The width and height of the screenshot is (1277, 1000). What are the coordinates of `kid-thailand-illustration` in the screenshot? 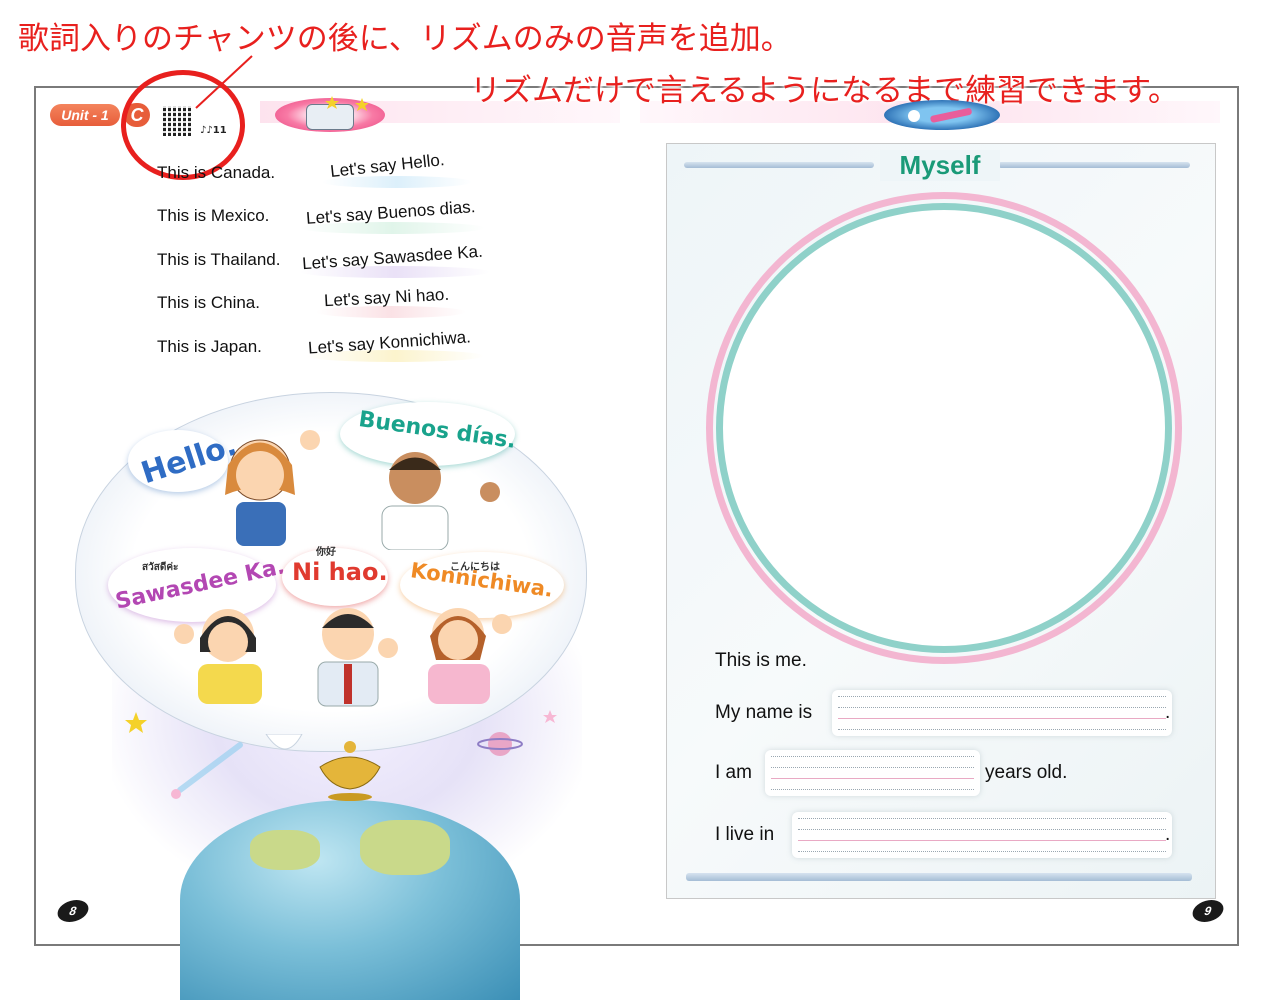 It's located at (218, 656).